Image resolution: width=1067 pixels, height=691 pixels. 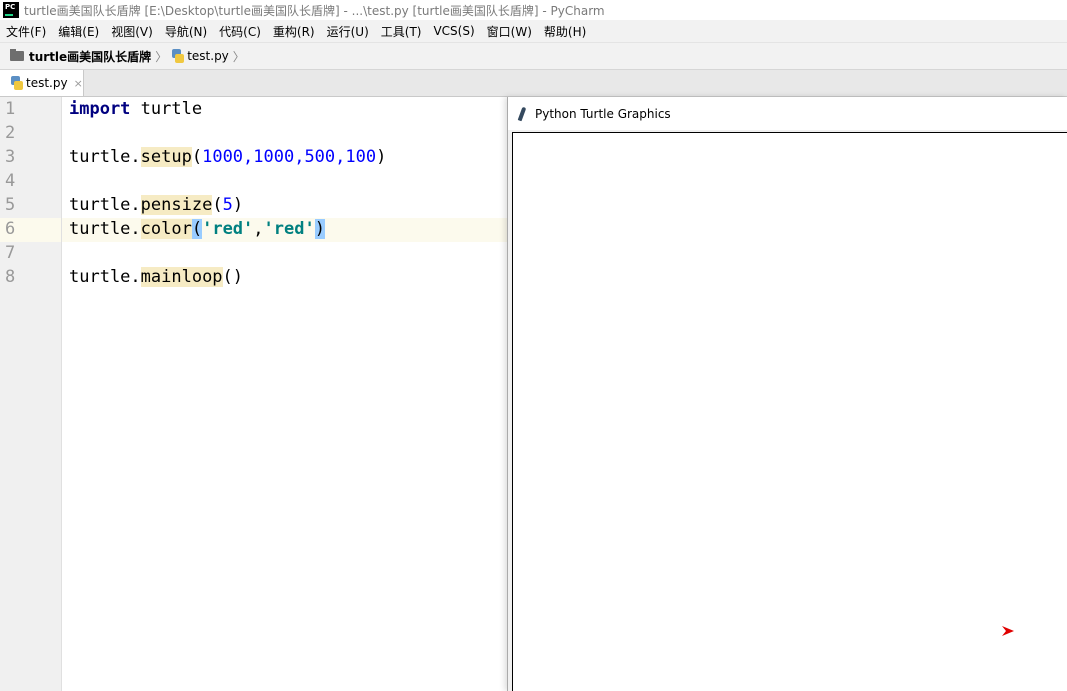 What do you see at coordinates (348, 31) in the screenshot?
I see `menu-run: 运行(U)` at bounding box center [348, 31].